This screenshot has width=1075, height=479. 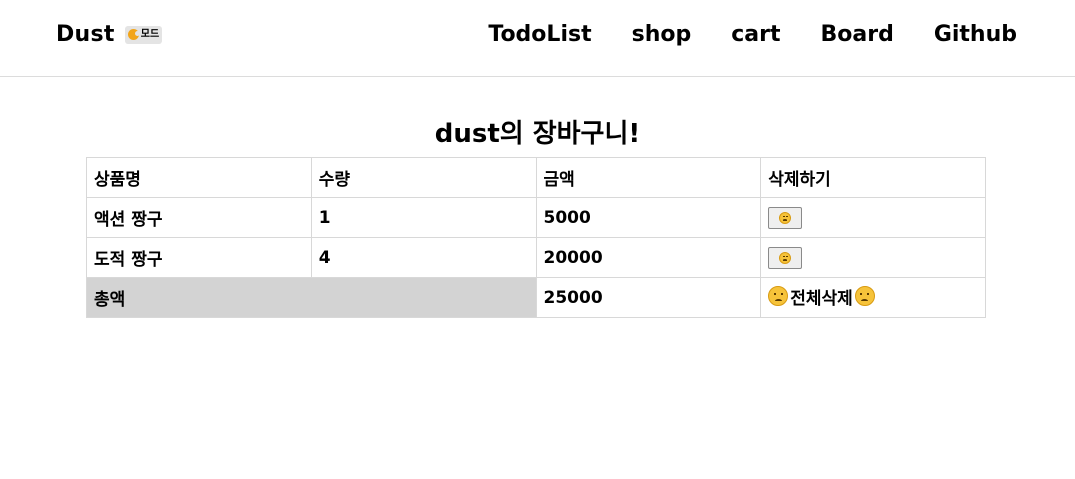 I want to click on table-row: 도적 짱구 4 20000, so click(x=536, y=257).